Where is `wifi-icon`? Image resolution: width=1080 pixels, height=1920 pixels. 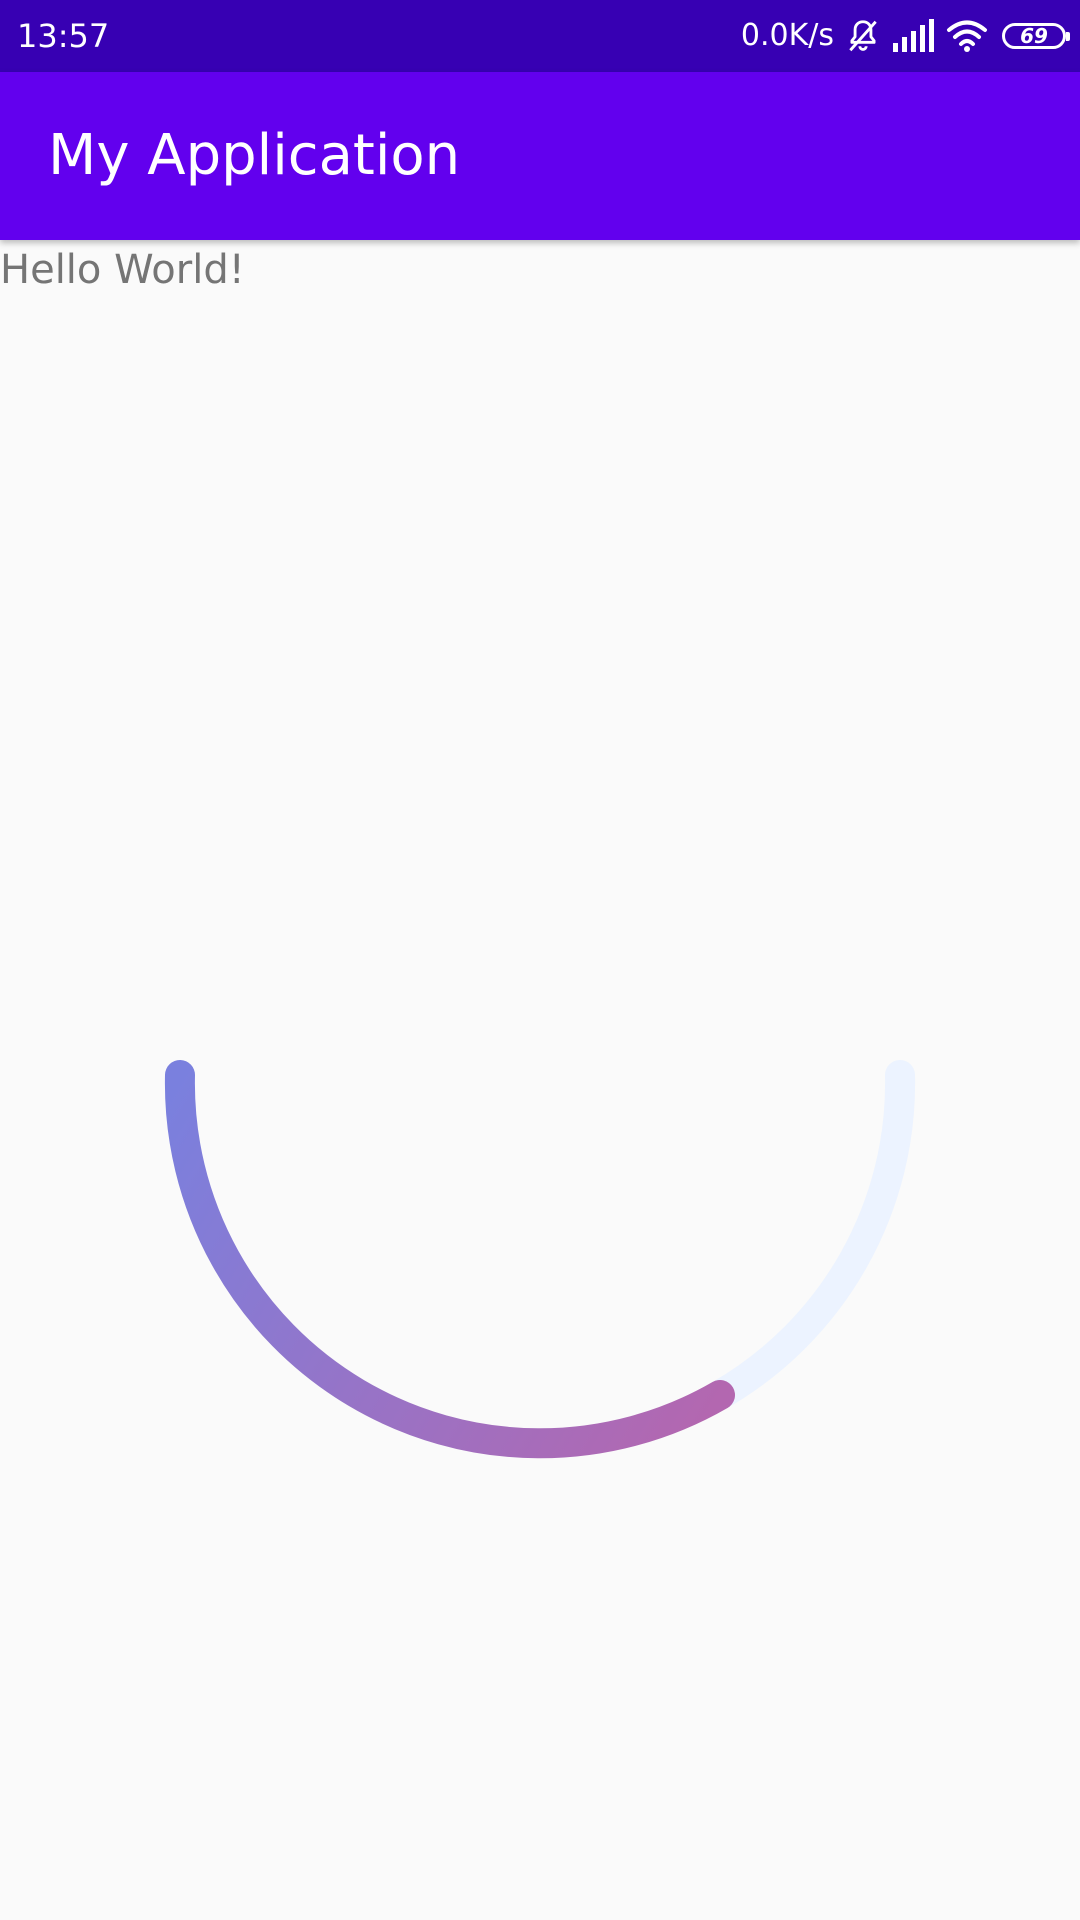 wifi-icon is located at coordinates (967, 36).